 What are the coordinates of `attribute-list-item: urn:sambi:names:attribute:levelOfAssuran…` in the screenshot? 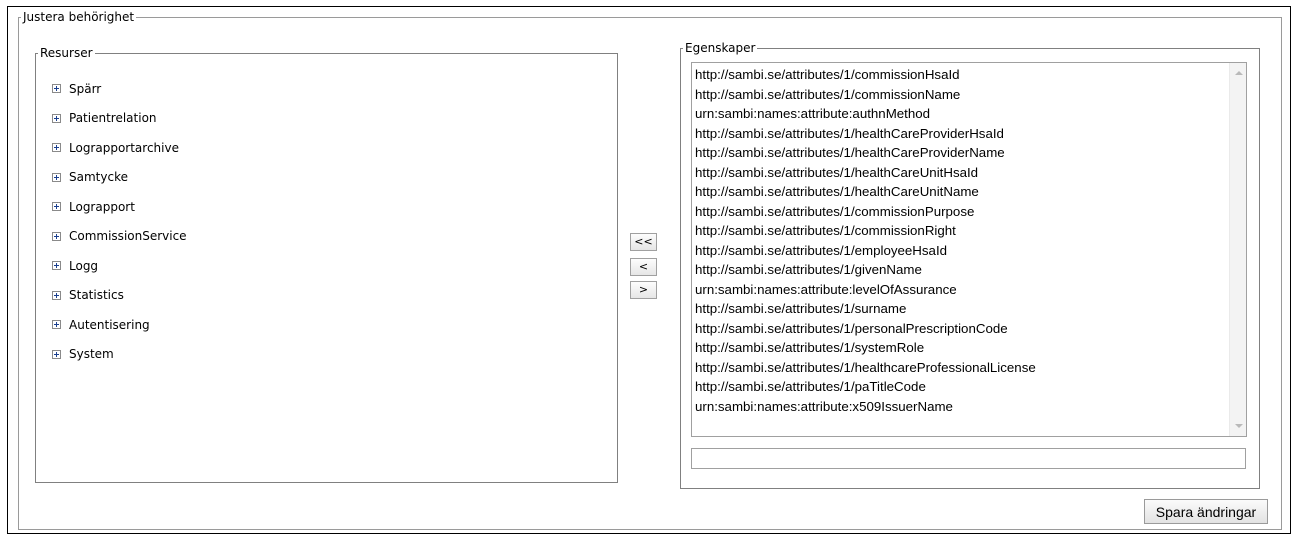 It's located at (865, 290).